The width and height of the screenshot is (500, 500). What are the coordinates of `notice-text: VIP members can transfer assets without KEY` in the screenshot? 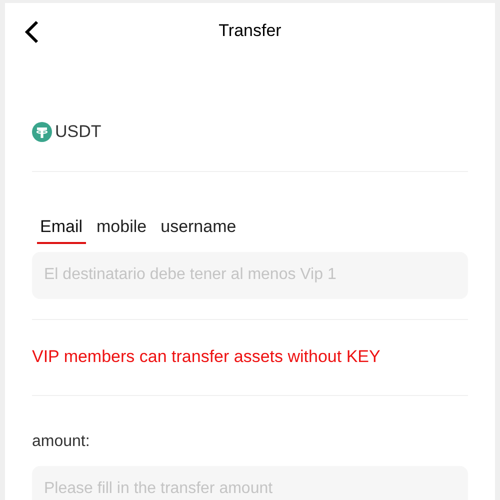 It's located at (206, 357).